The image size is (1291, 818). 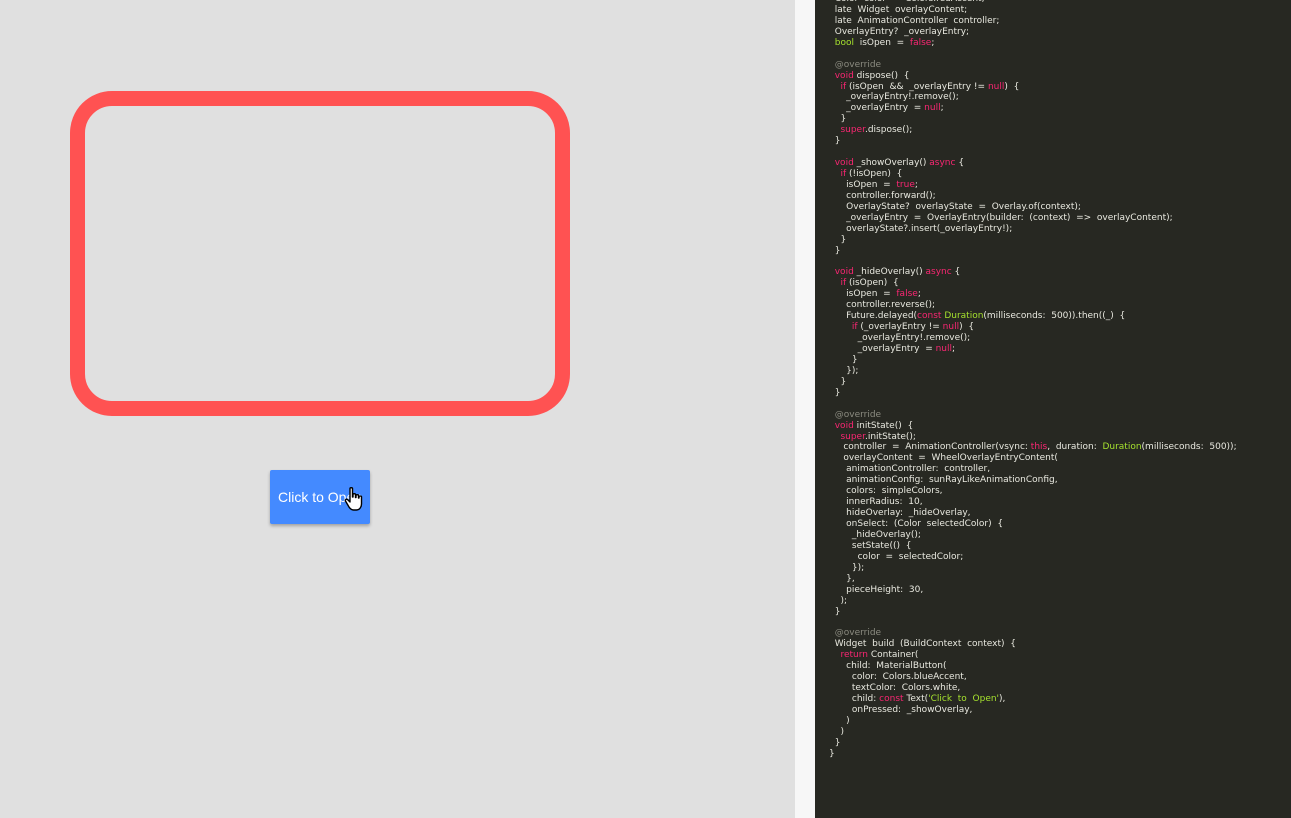 What do you see at coordinates (1033, 32) in the screenshot?
I see `code-line: OverlayEntry? _overlayEntry;` at bounding box center [1033, 32].